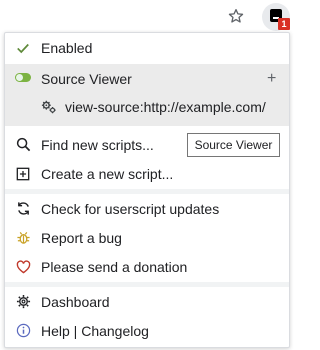  I want to click on heart-icon, so click(23, 267).